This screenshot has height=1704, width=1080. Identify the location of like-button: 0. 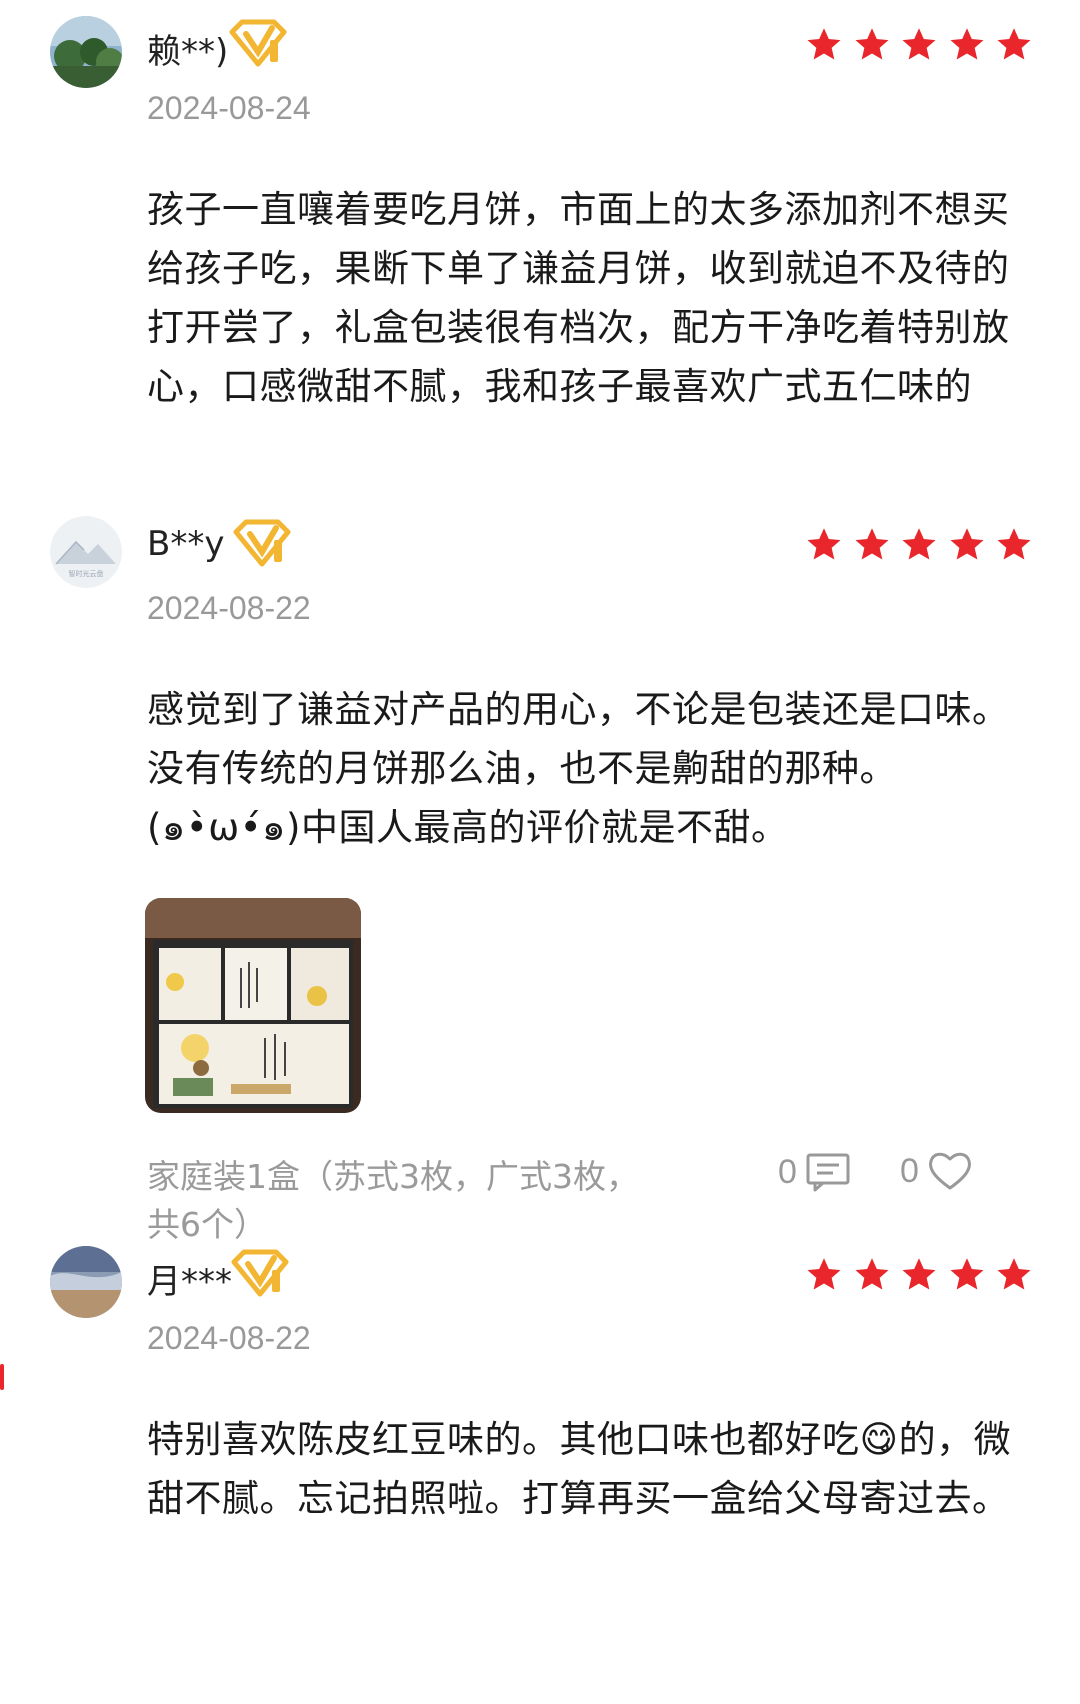
(936, 1171).